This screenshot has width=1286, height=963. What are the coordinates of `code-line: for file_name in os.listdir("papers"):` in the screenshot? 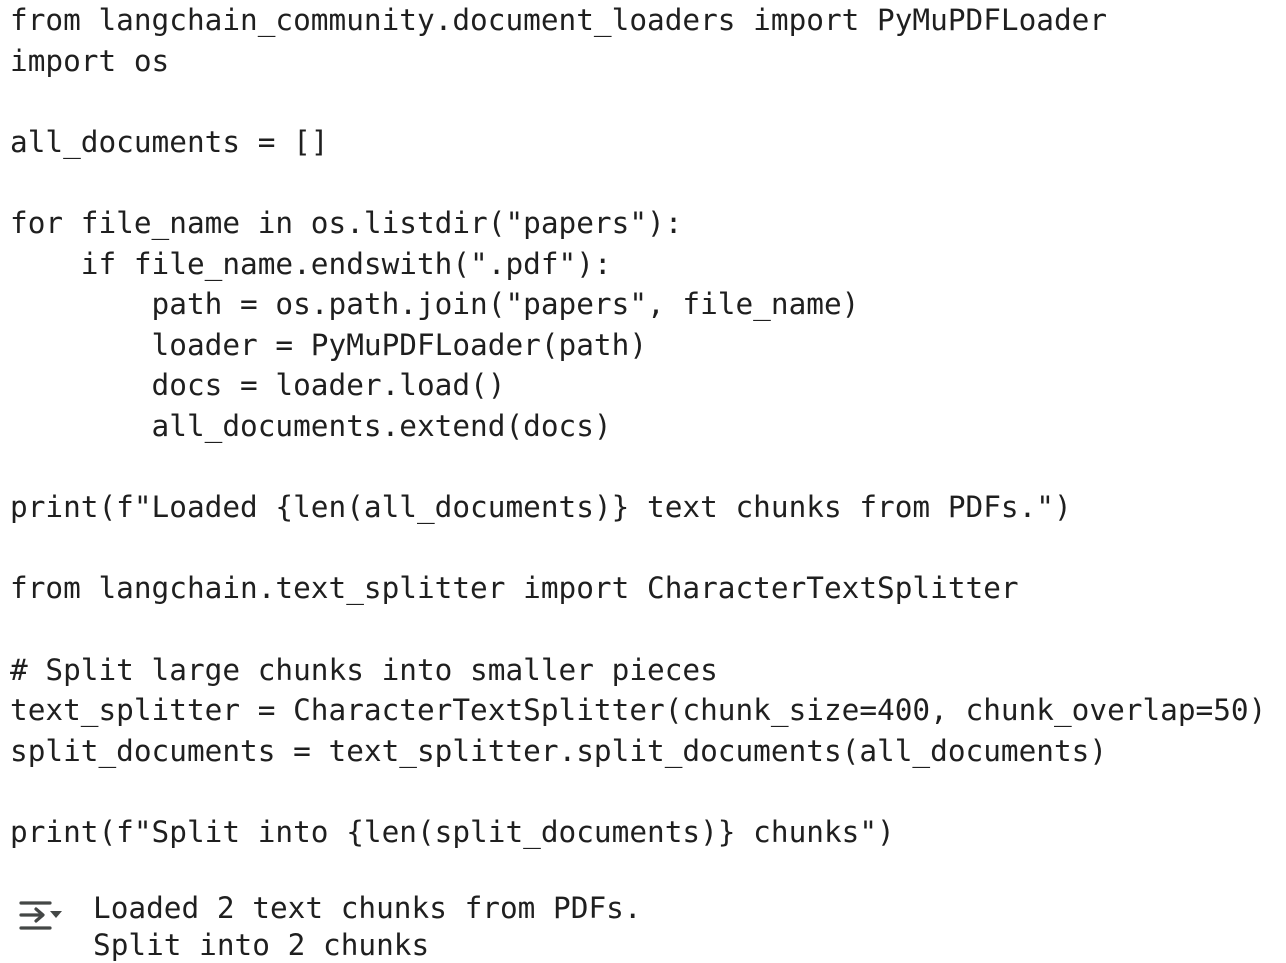 It's located at (648, 223).